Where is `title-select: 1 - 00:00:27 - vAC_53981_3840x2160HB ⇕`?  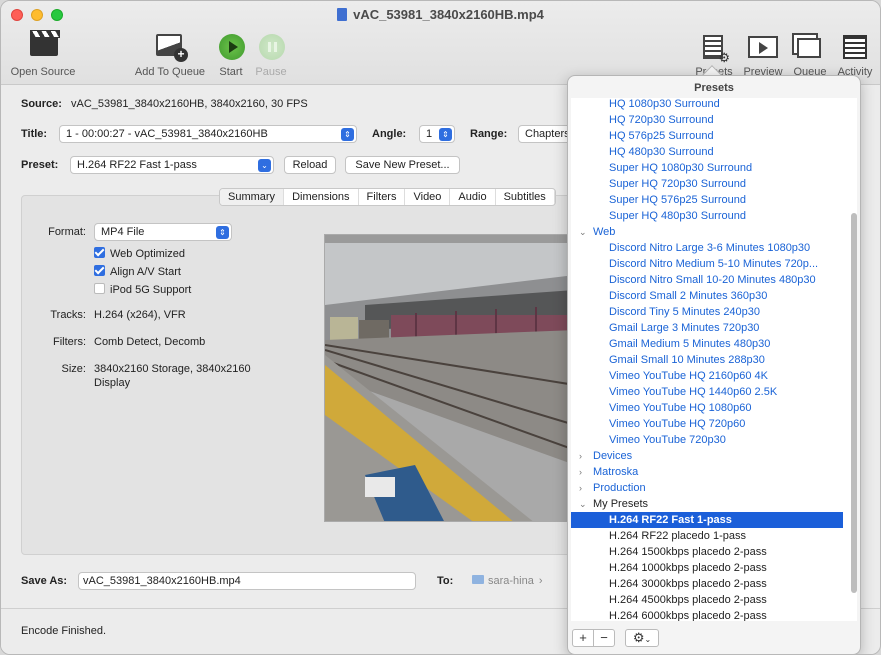 title-select: 1 - 00:00:27 - vAC_53981_3840x2160HB ⇕ is located at coordinates (208, 134).